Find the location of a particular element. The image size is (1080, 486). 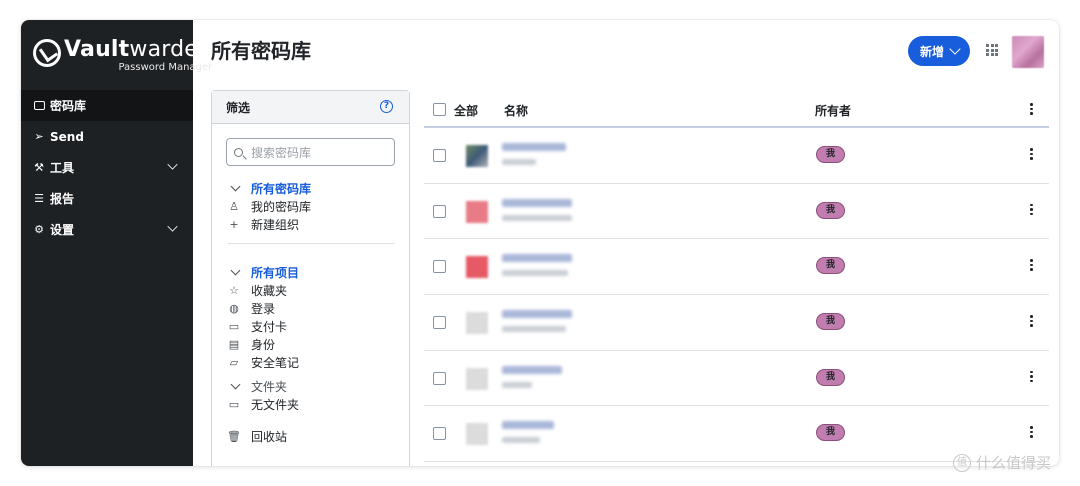

filter-item-label: 无文件夹 is located at coordinates (275, 404).